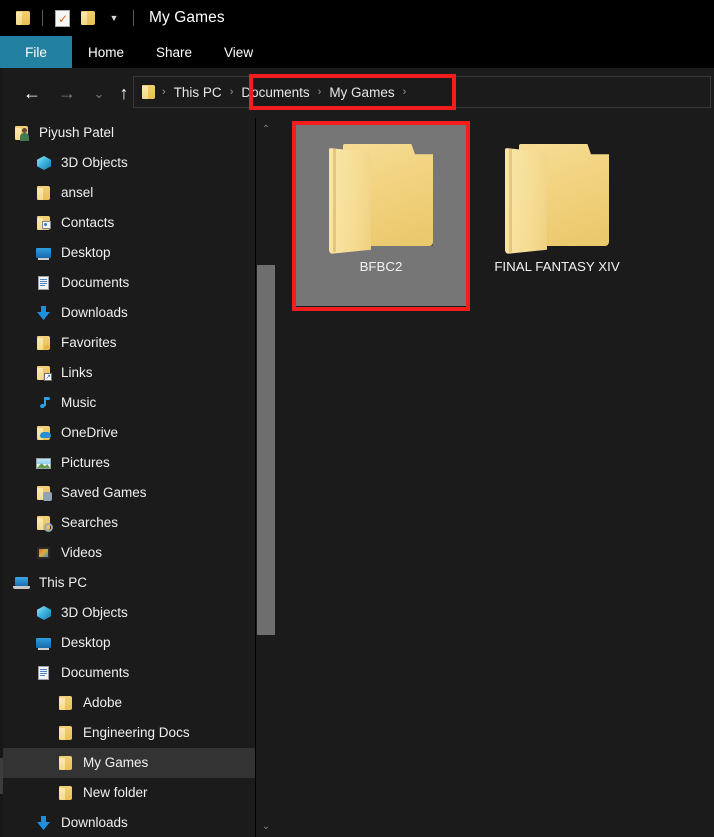 The width and height of the screenshot is (714, 837). What do you see at coordinates (32, 93) in the screenshot?
I see `back-button: ←` at bounding box center [32, 93].